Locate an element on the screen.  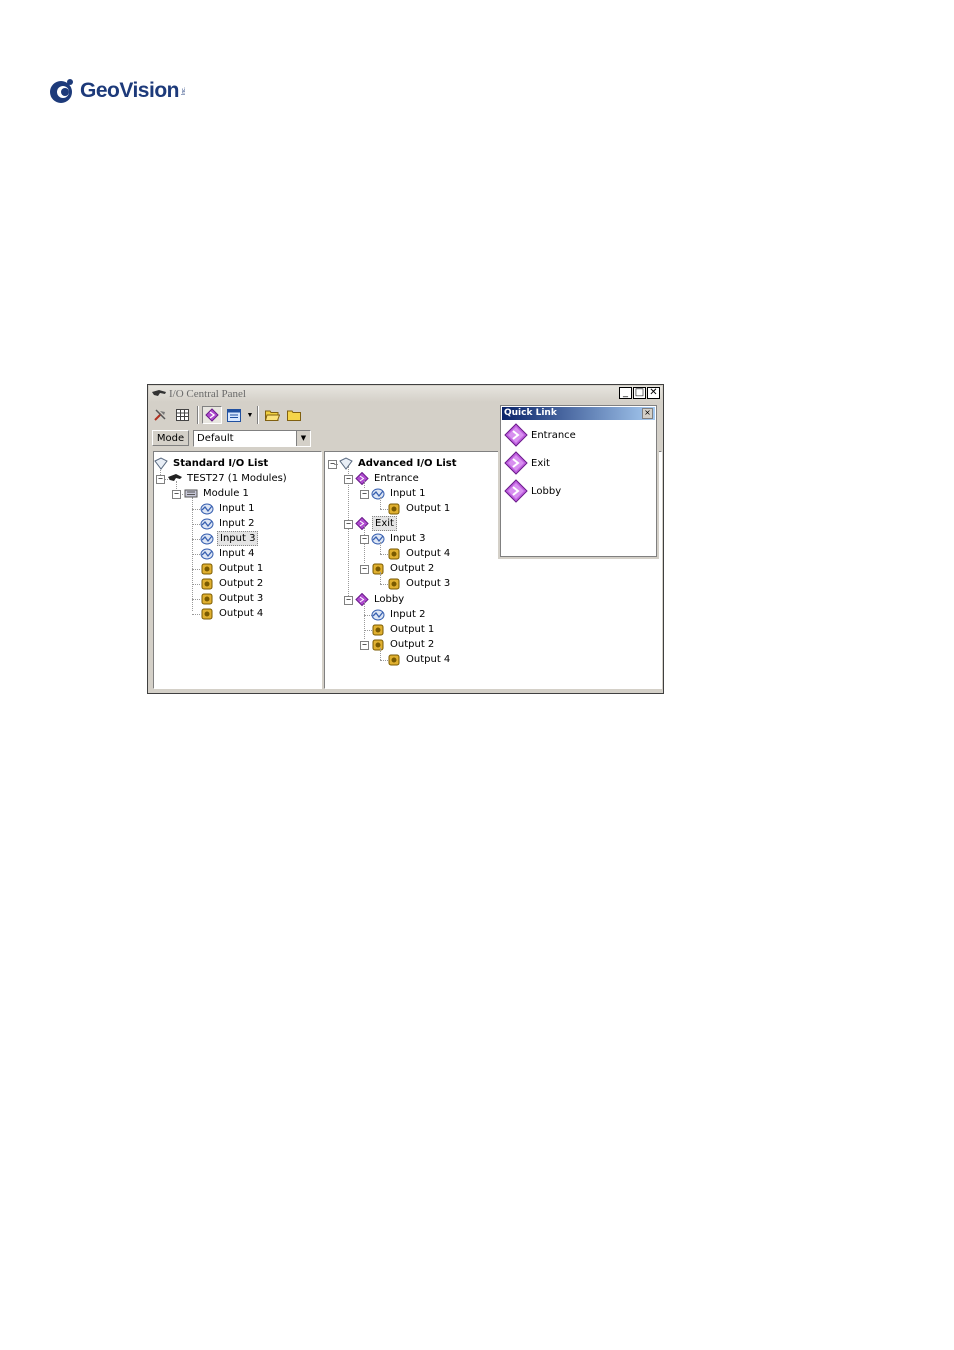
tree-item-input: Input 4 is located at coordinates (228, 553).